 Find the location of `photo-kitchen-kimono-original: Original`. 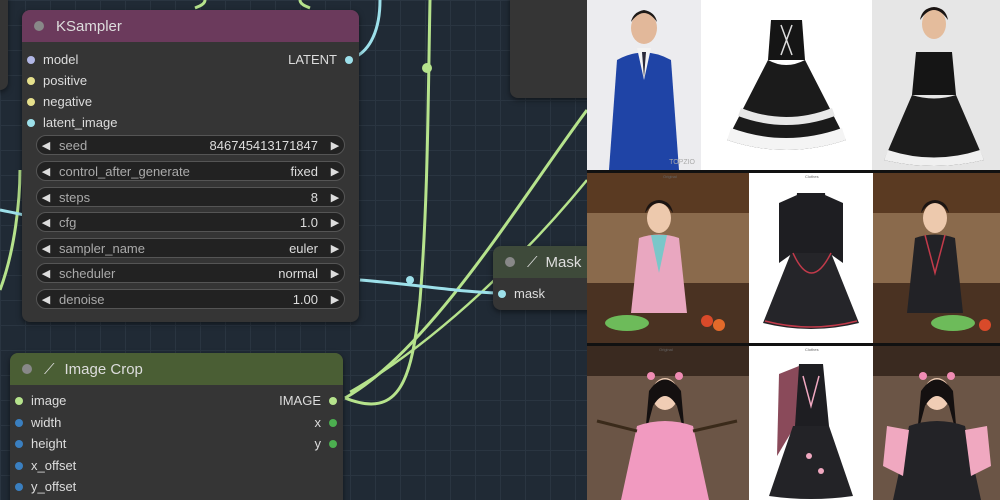

photo-kitchen-kimono-original: Original is located at coordinates (668, 258).